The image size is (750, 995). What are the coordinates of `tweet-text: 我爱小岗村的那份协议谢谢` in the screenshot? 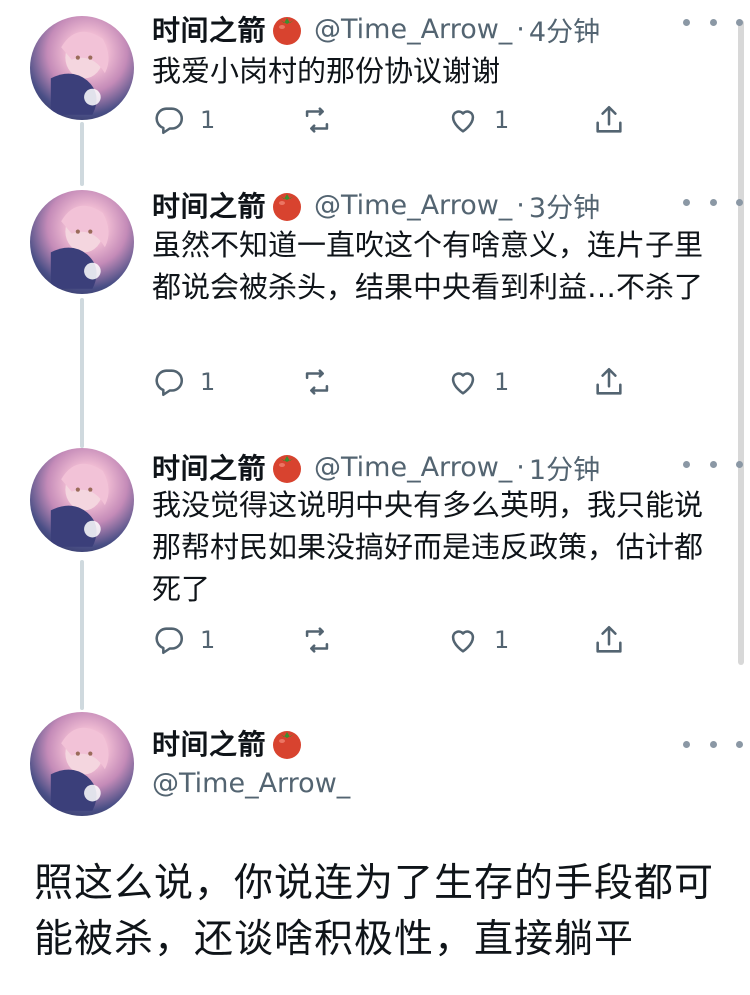 It's located at (326, 71).